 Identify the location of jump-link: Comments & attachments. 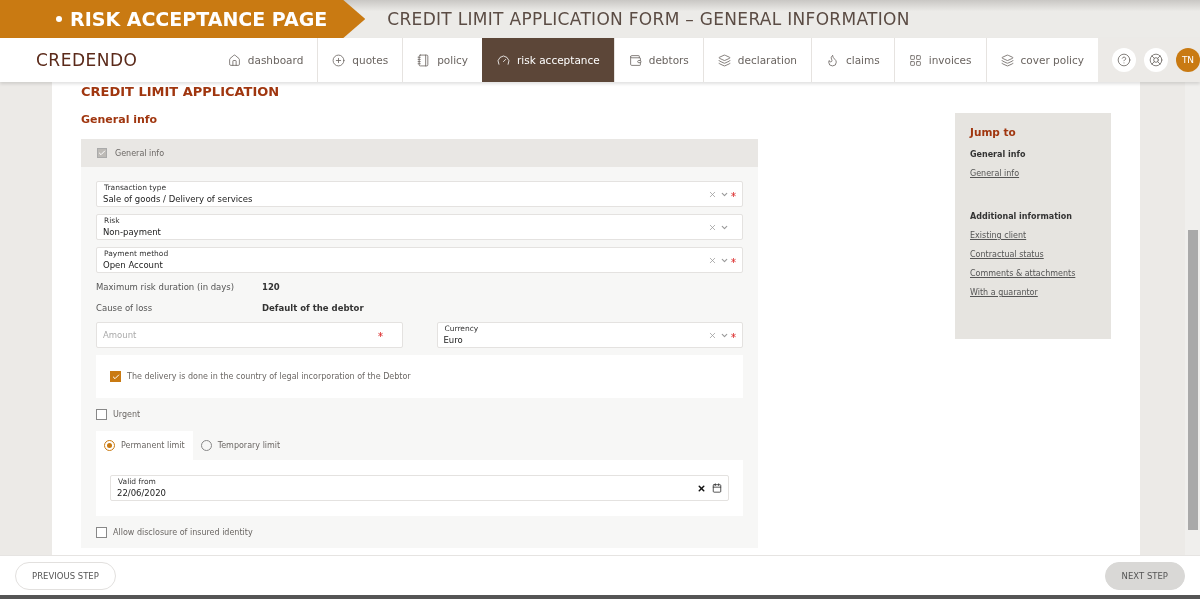
(1033, 273).